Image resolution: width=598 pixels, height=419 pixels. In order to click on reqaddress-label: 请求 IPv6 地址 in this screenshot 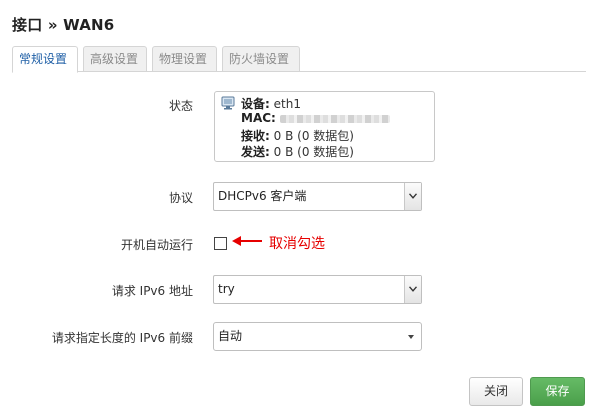, I will do `click(152, 291)`.